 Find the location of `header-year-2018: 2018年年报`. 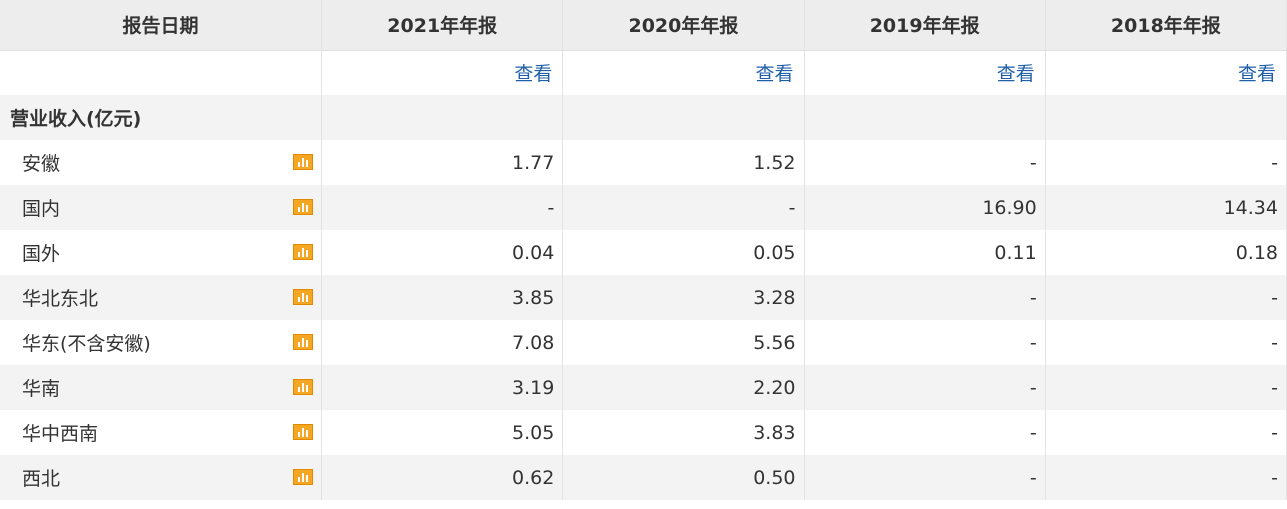

header-year-2018: 2018年年报 is located at coordinates (1166, 25).